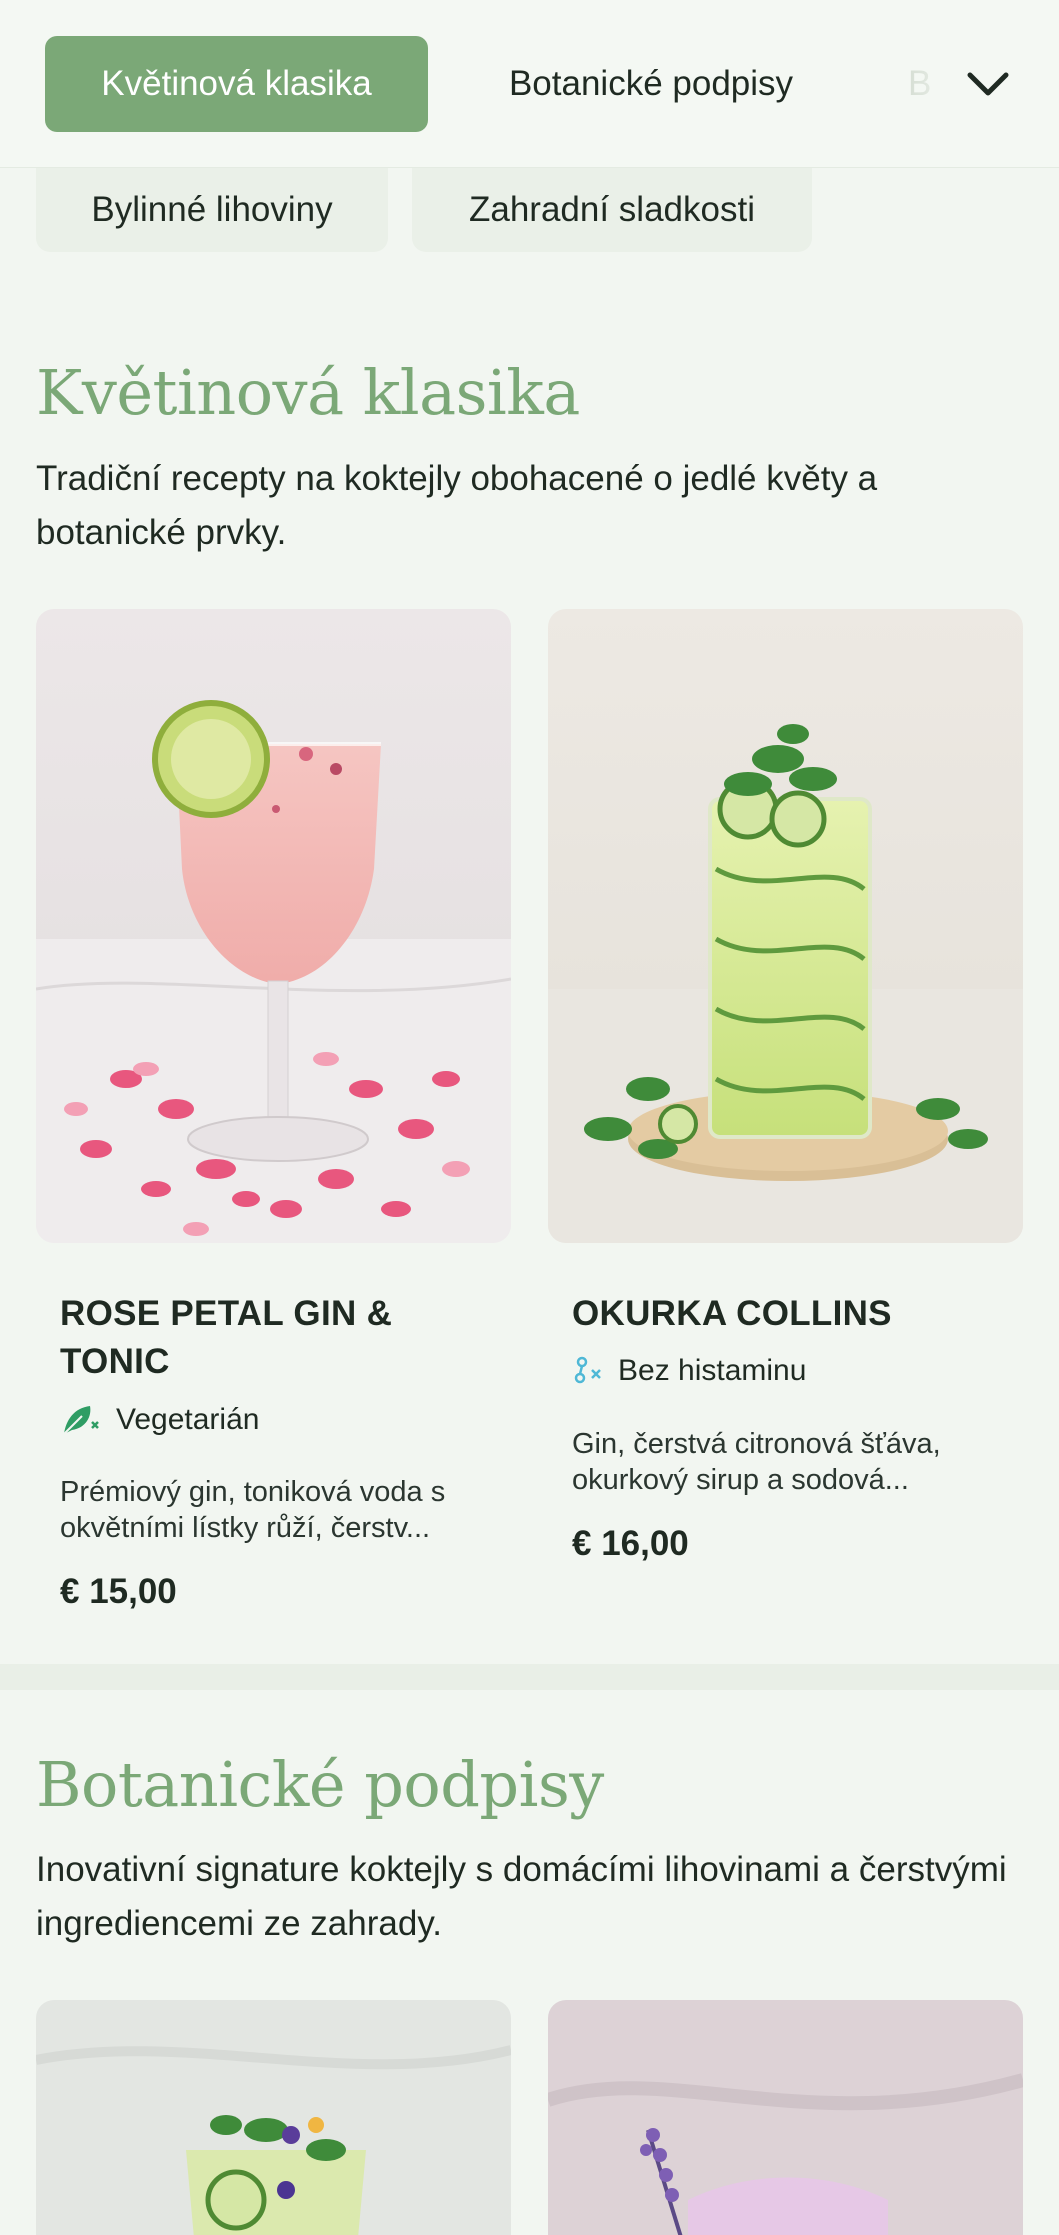 The width and height of the screenshot is (1059, 2235). I want to click on section-title: Květinová klasika, so click(308, 392).